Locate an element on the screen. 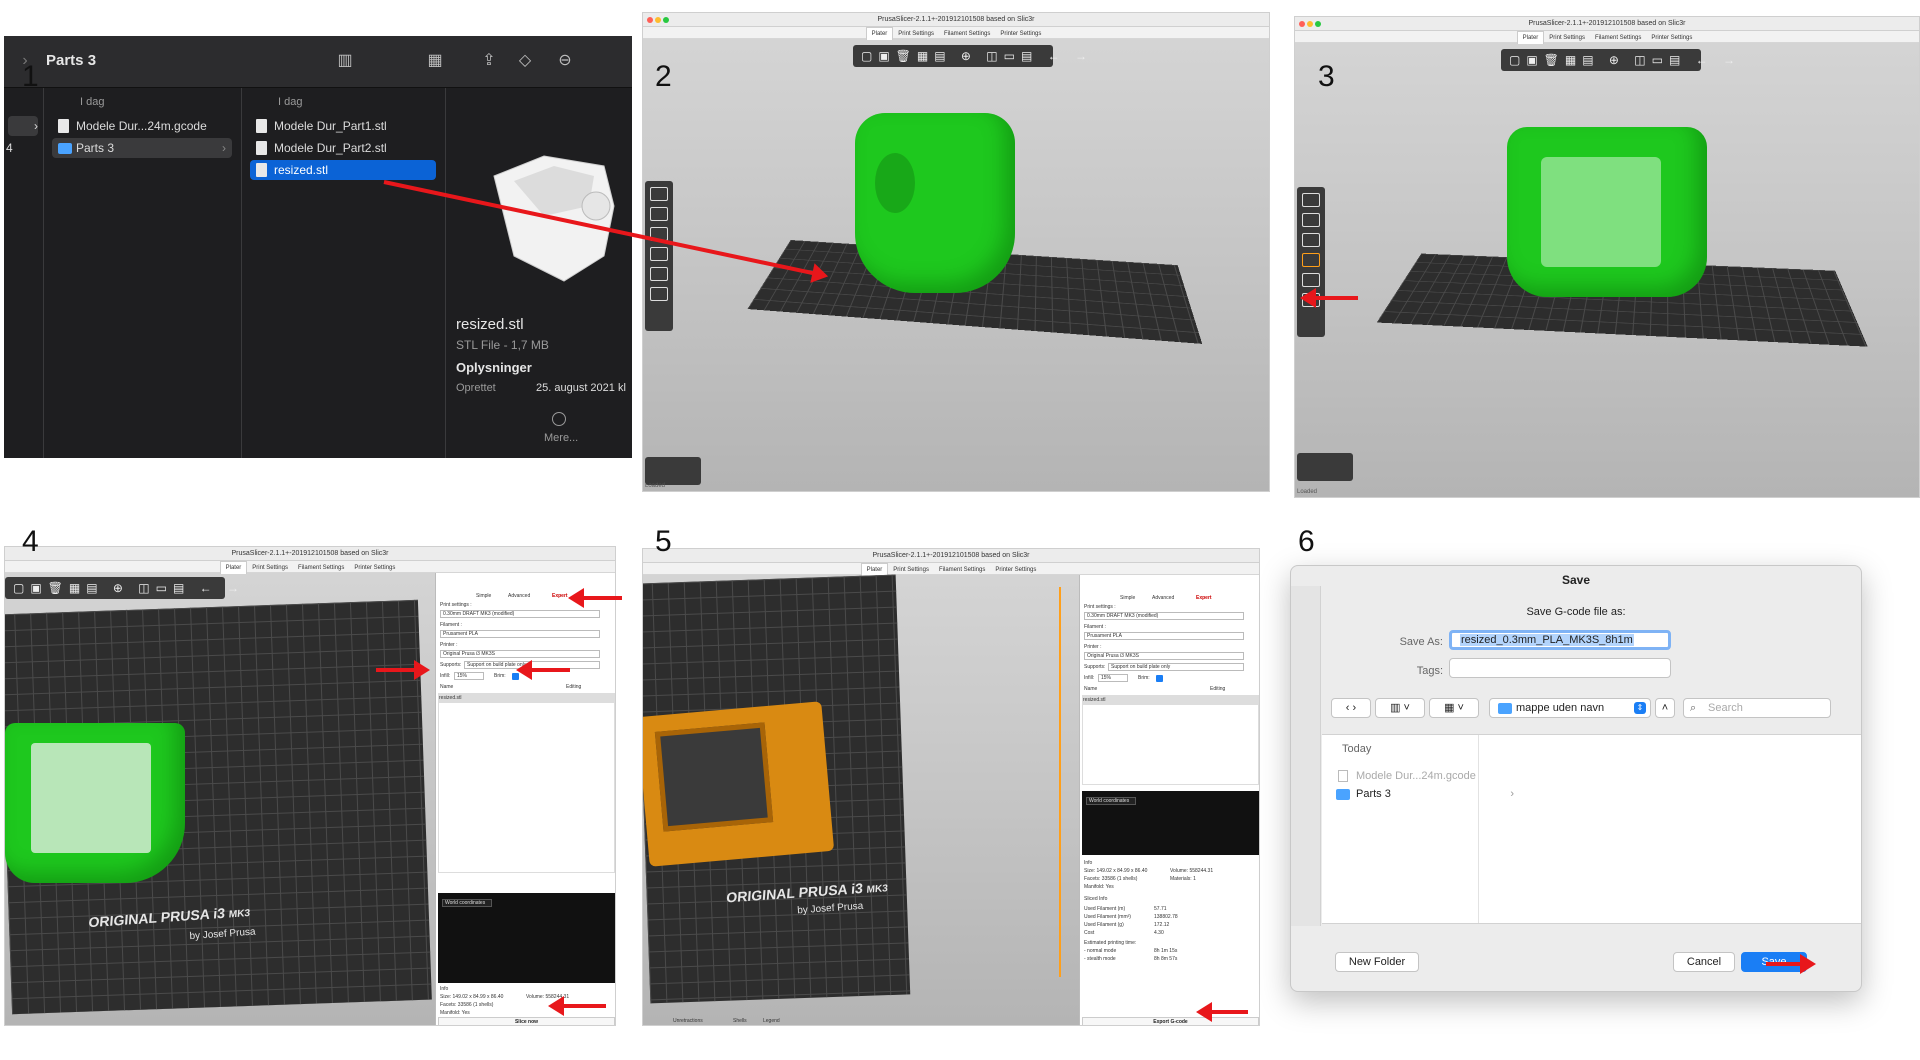 The width and height of the screenshot is (1920, 1060). back-forward-buttons: ‹ › is located at coordinates (1351, 708).